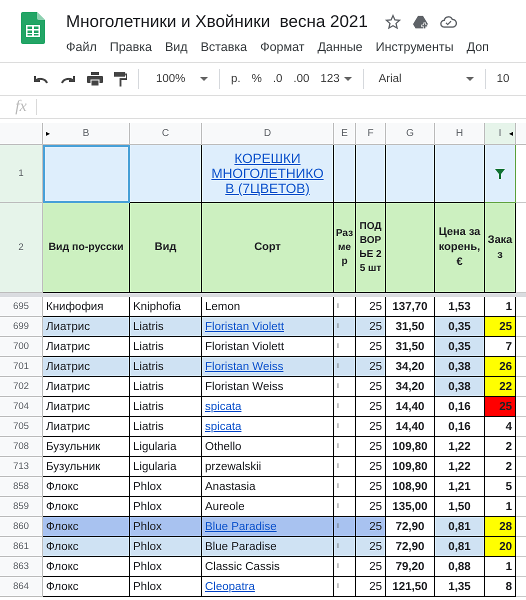 The image size is (526, 600). Describe the element at coordinates (176, 47) in the screenshot. I see `menu-item: Вид` at that location.